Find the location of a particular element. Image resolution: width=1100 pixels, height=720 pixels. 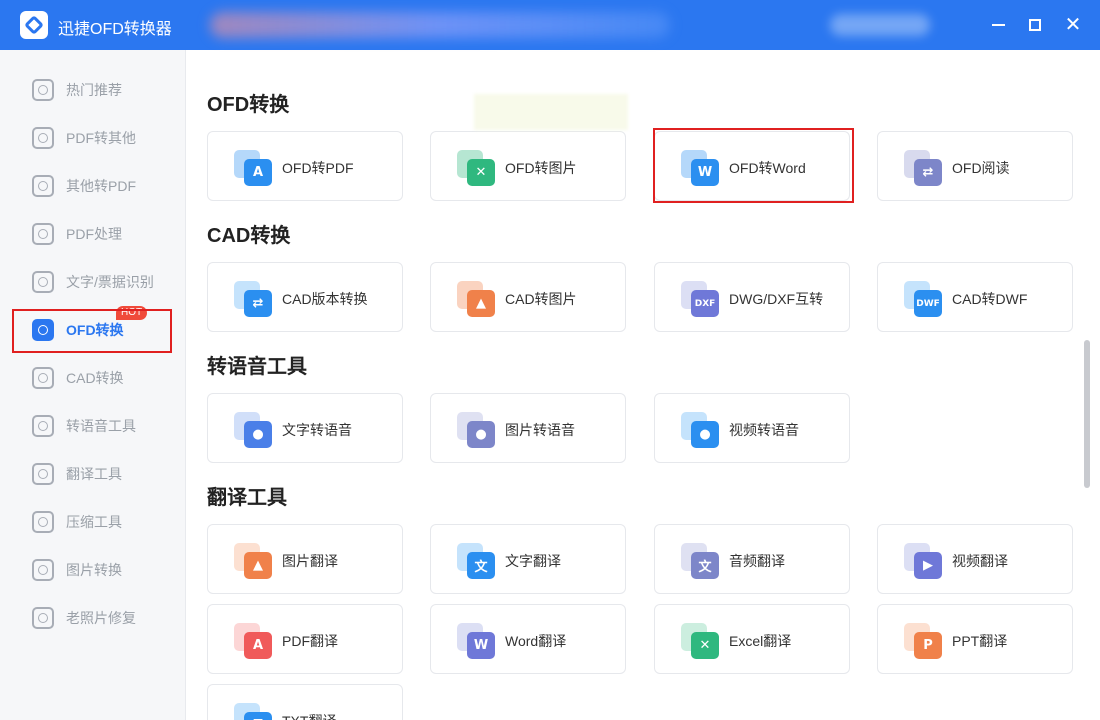

tool-card: DWF CAD转DWF is located at coordinates (975, 297).